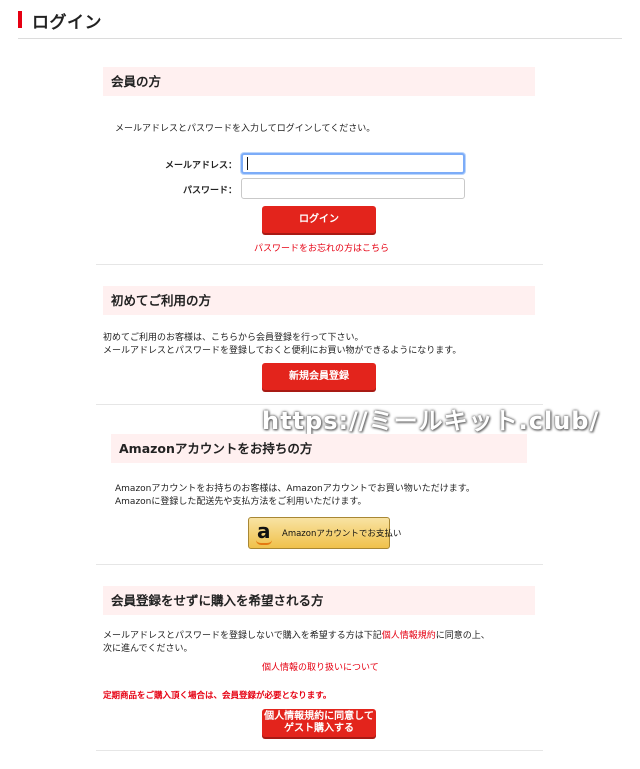 Image resolution: width=640 pixels, height=769 pixels. What do you see at coordinates (245, 129) in the screenshot?
I see `login-instruction: メールアドレスとパスワードを入力してログインしてください。` at bounding box center [245, 129].